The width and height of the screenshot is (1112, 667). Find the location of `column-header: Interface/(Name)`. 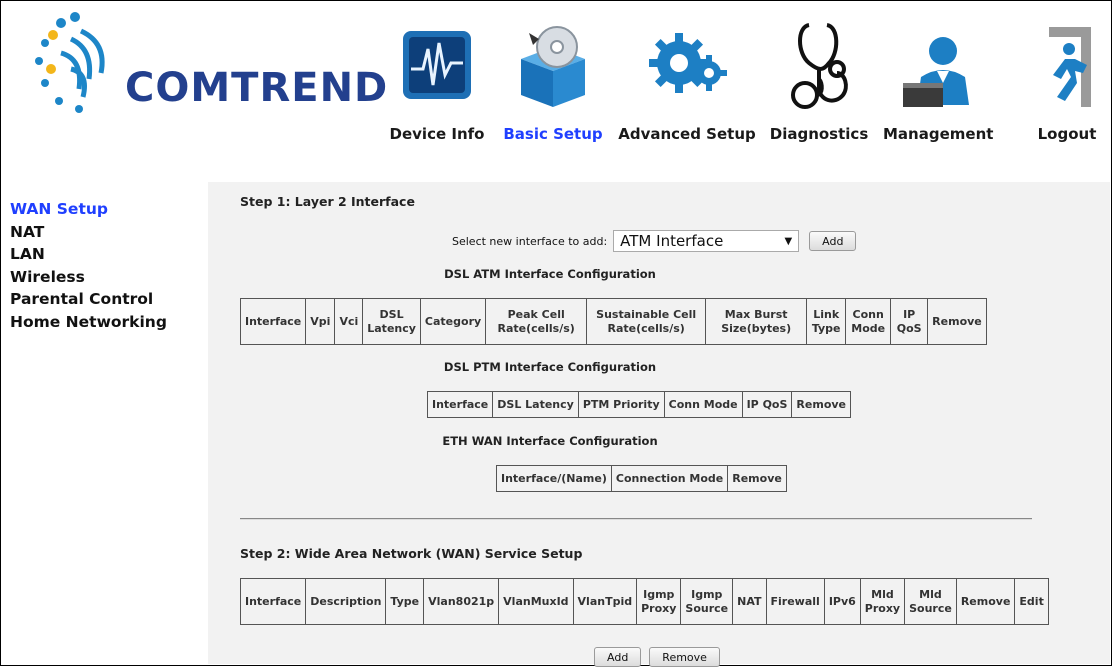

column-header: Interface/(Name) is located at coordinates (554, 478).